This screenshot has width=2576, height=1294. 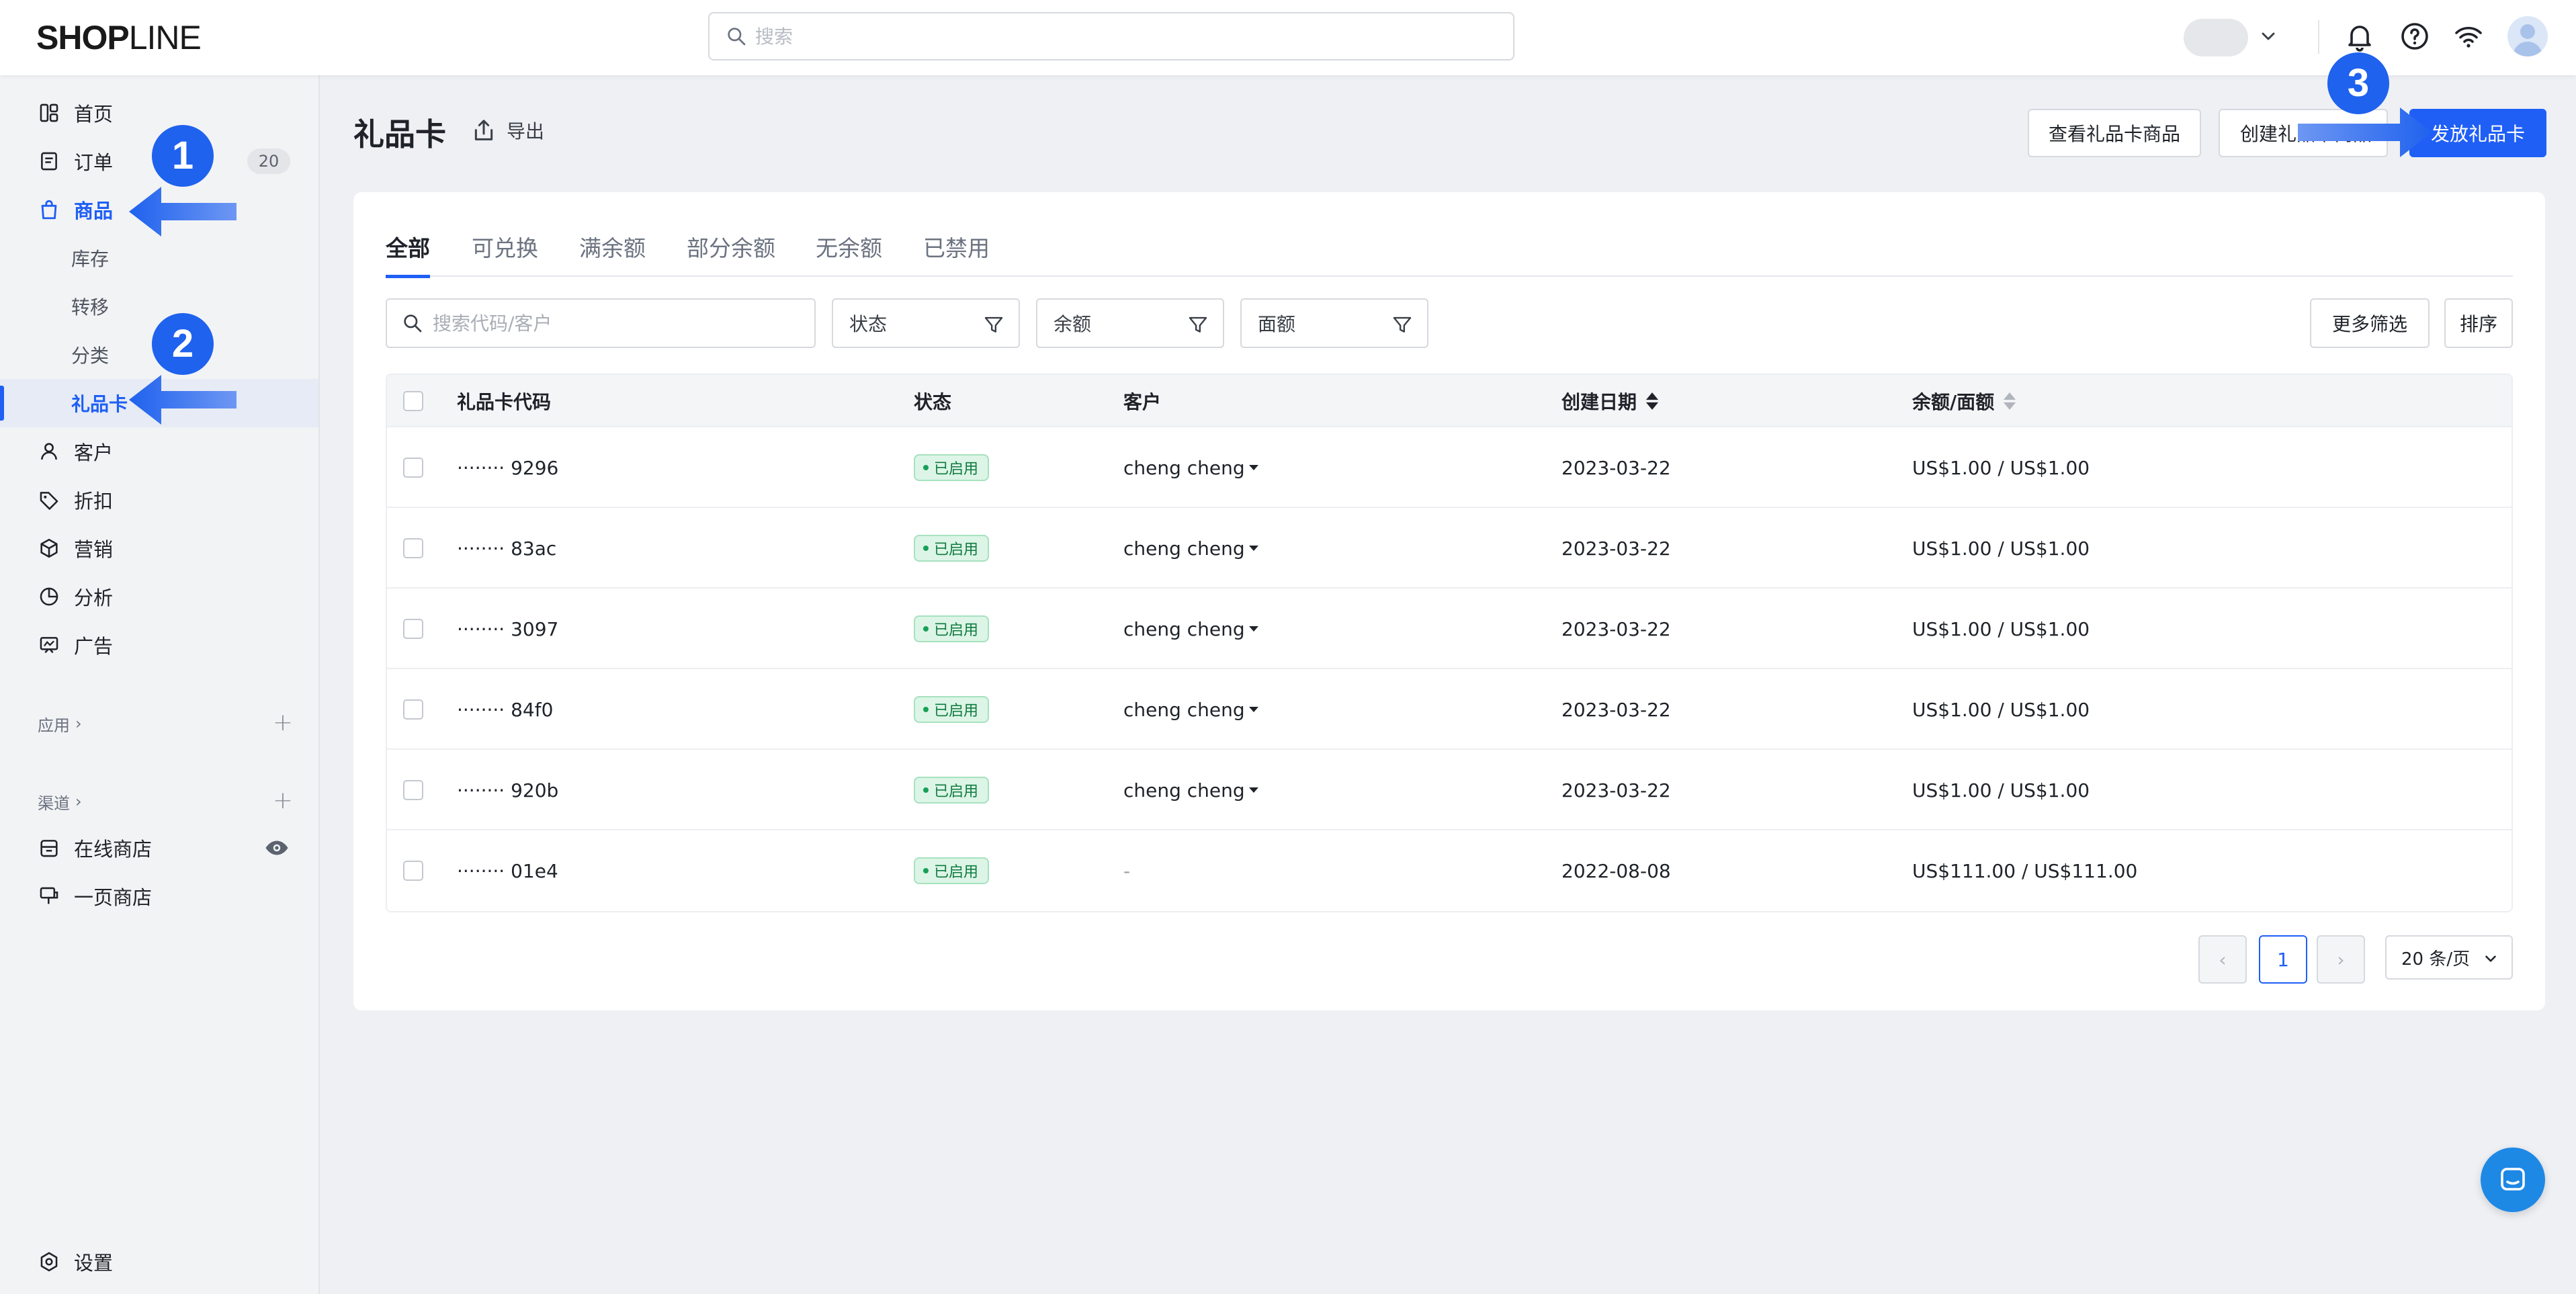 What do you see at coordinates (505, 246) in the screenshot?
I see `tab-redeemable: 可兑换` at bounding box center [505, 246].